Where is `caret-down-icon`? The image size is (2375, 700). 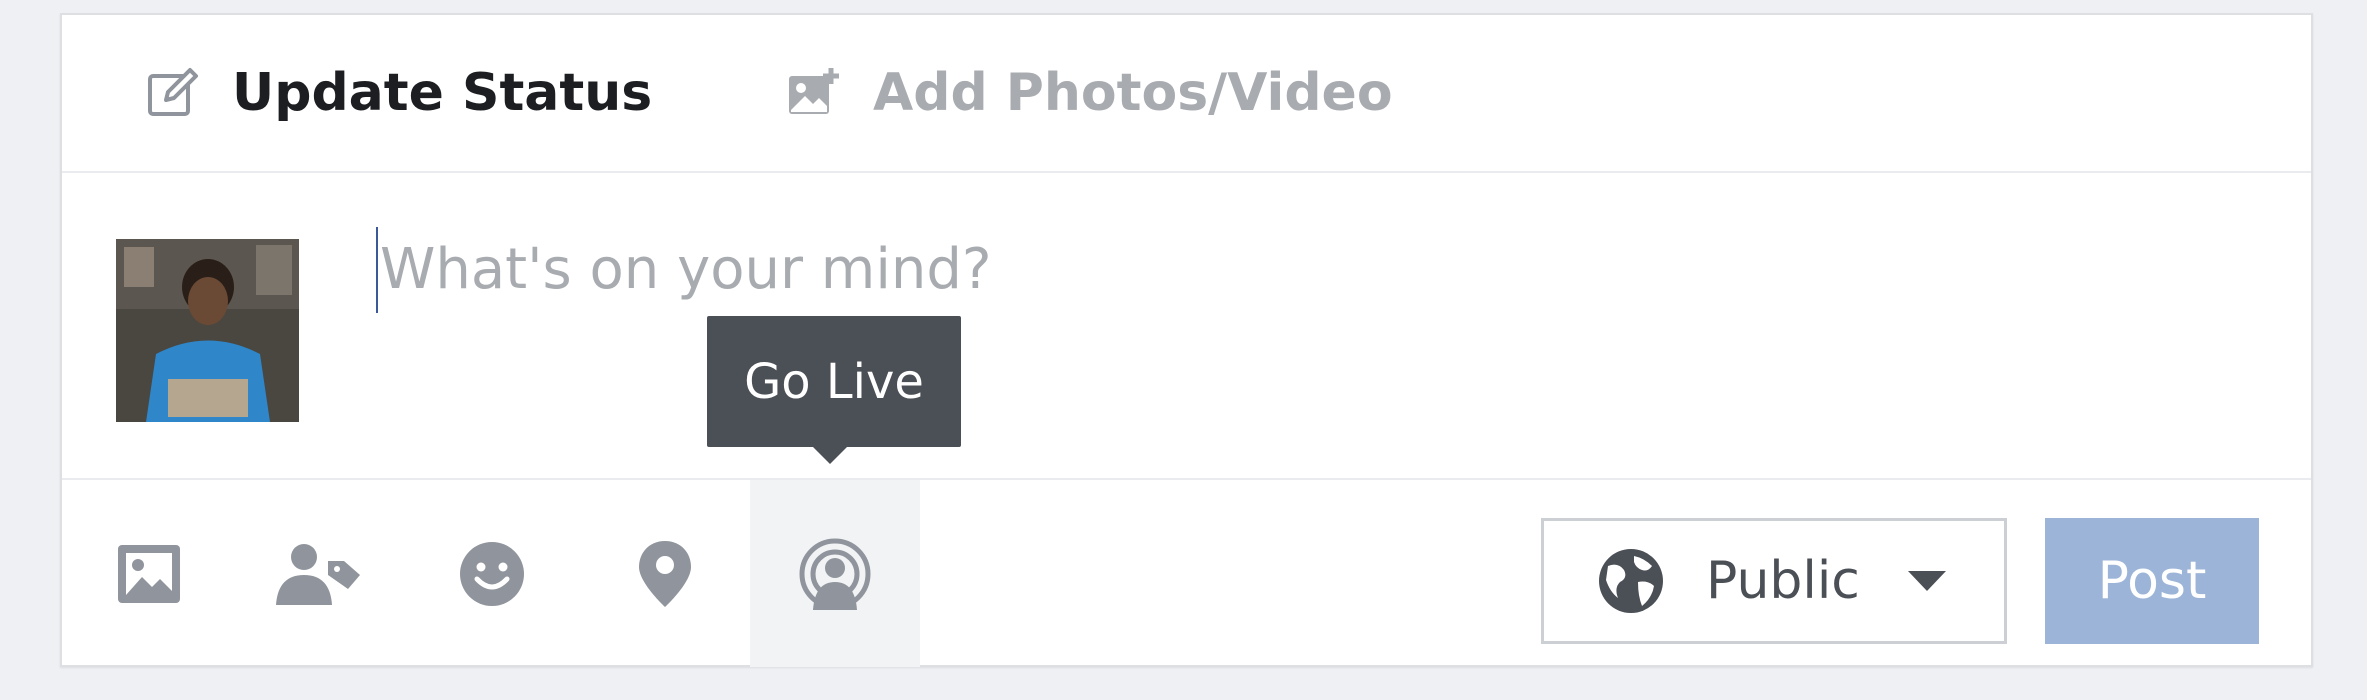 caret-down-icon is located at coordinates (1926, 581).